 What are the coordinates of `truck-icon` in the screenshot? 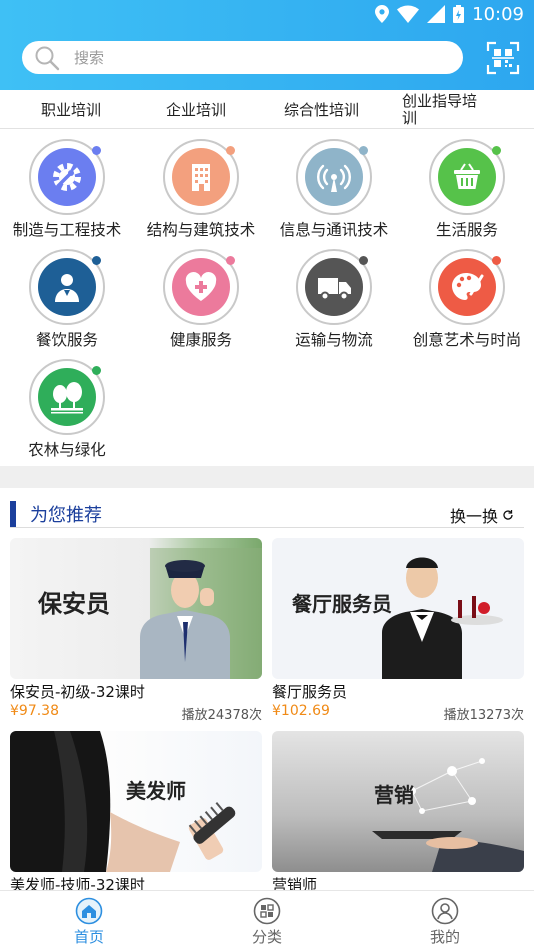 It's located at (334, 289).